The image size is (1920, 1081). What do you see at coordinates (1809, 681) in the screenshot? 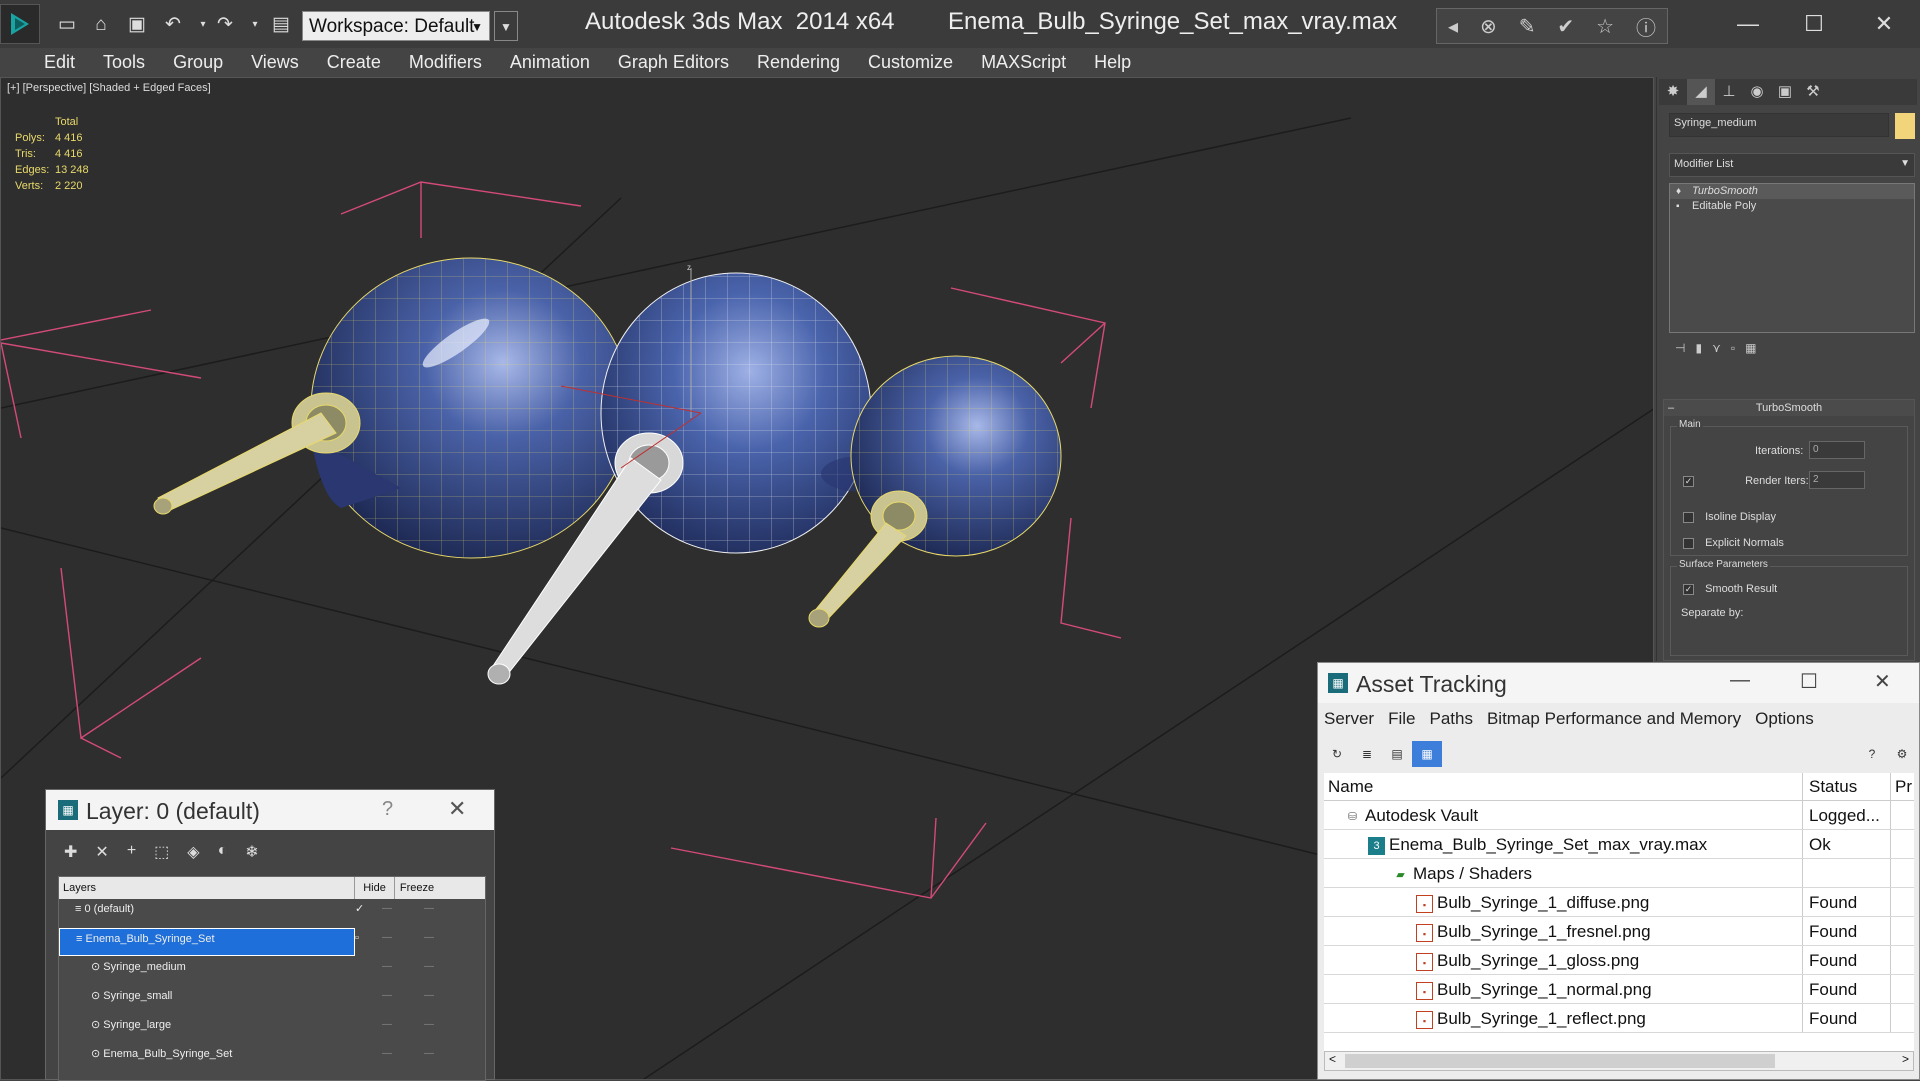
I see `maximize-icon: ☐` at bounding box center [1809, 681].